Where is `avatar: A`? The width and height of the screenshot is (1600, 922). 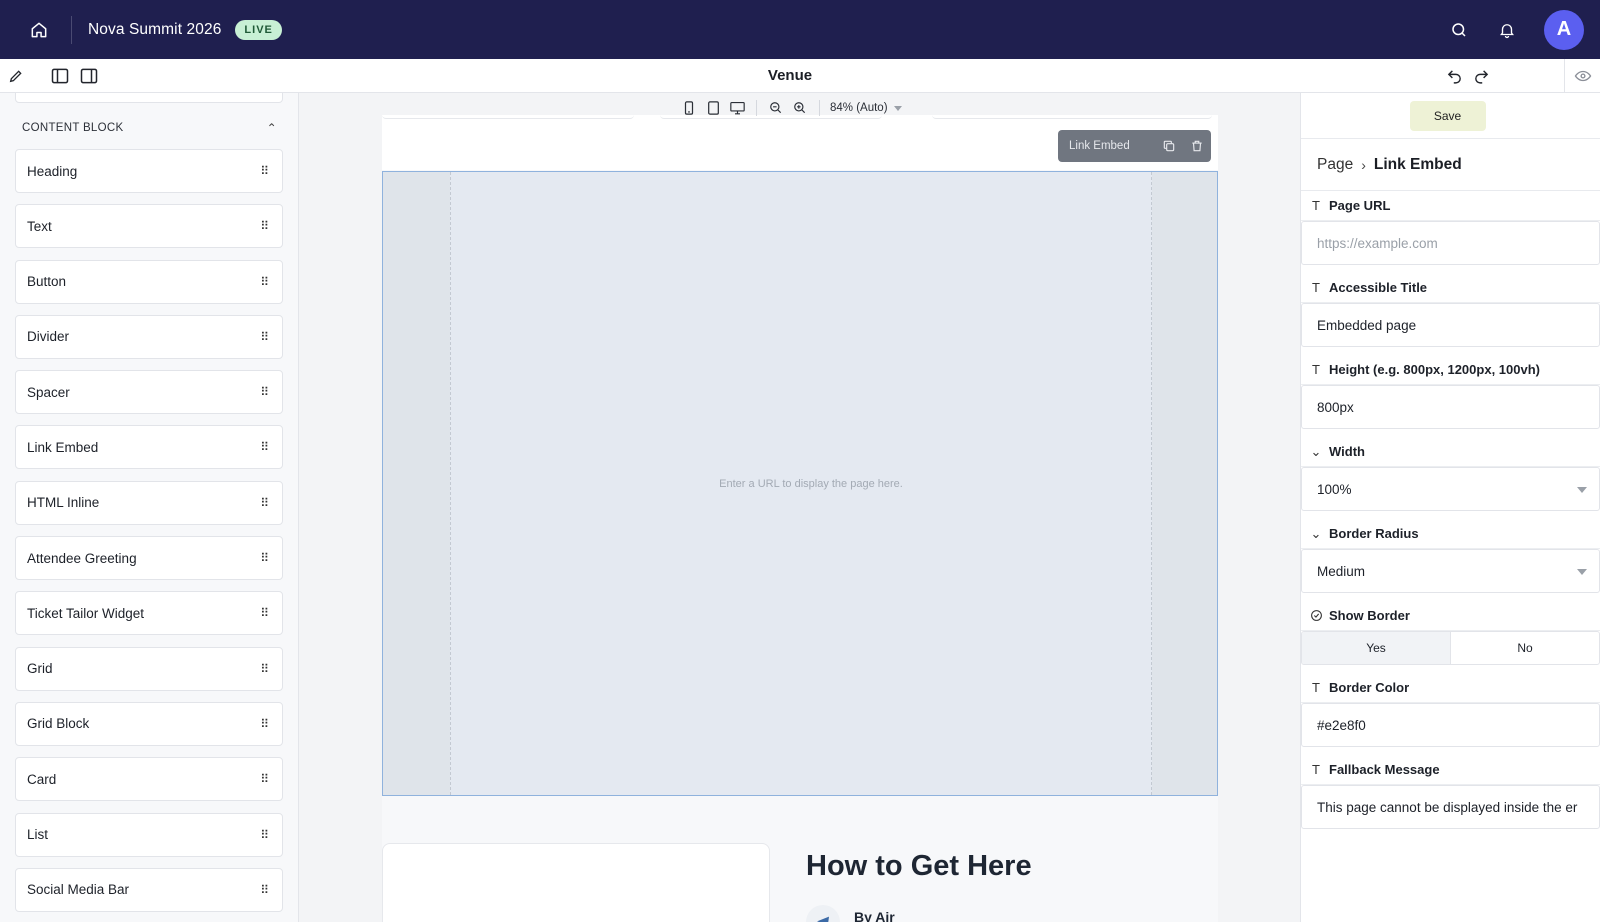
avatar: A is located at coordinates (1564, 29).